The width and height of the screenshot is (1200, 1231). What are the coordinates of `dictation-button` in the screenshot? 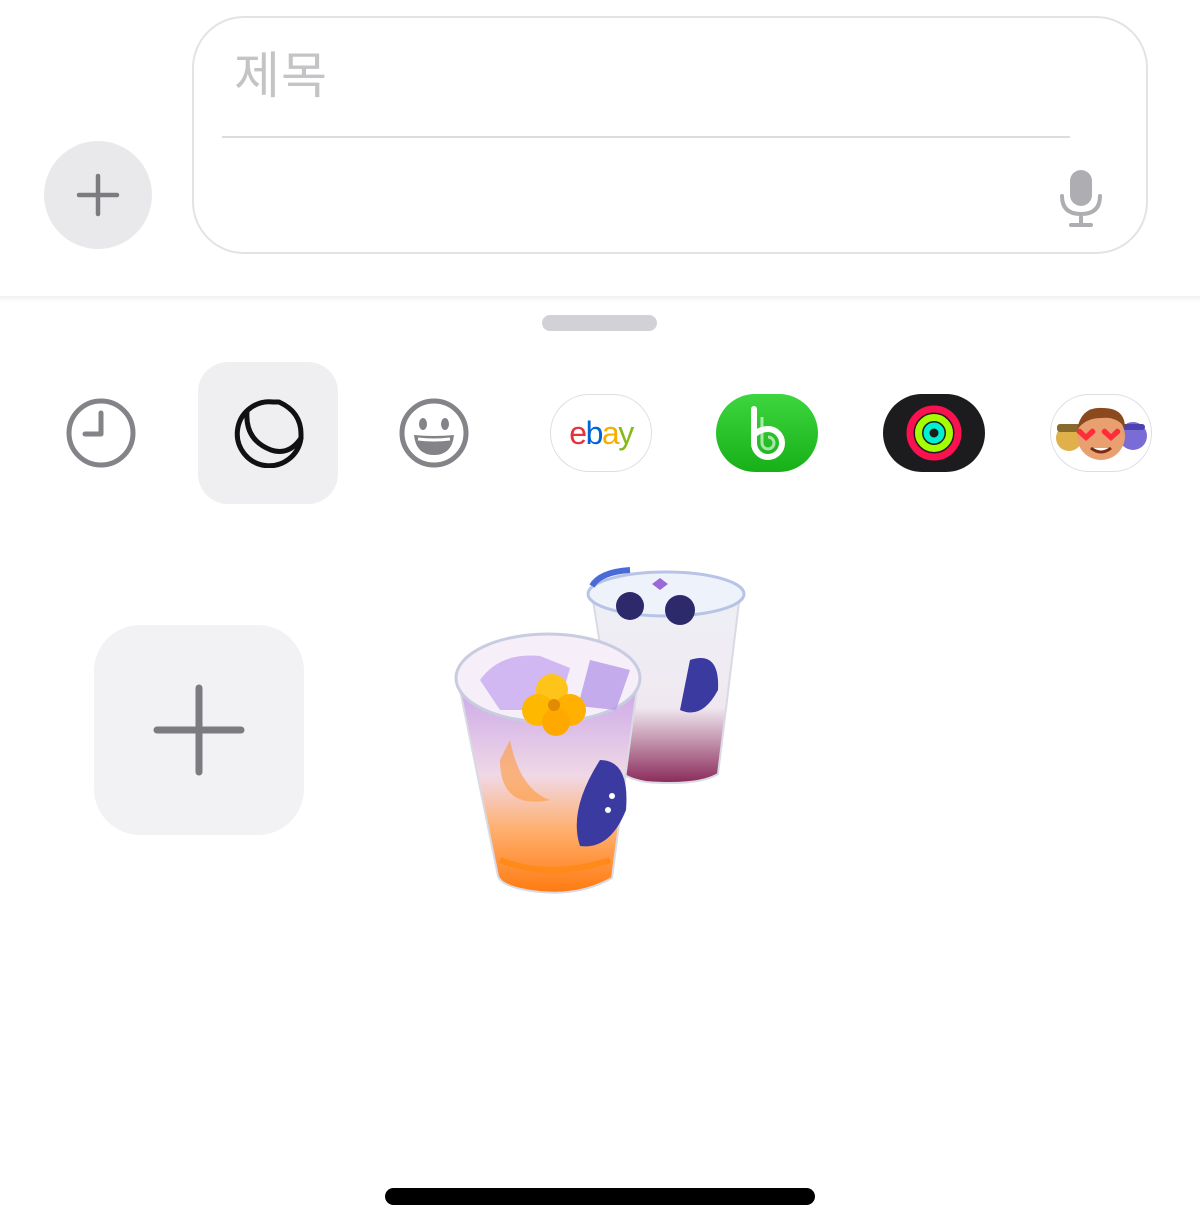 It's located at (1081, 198).